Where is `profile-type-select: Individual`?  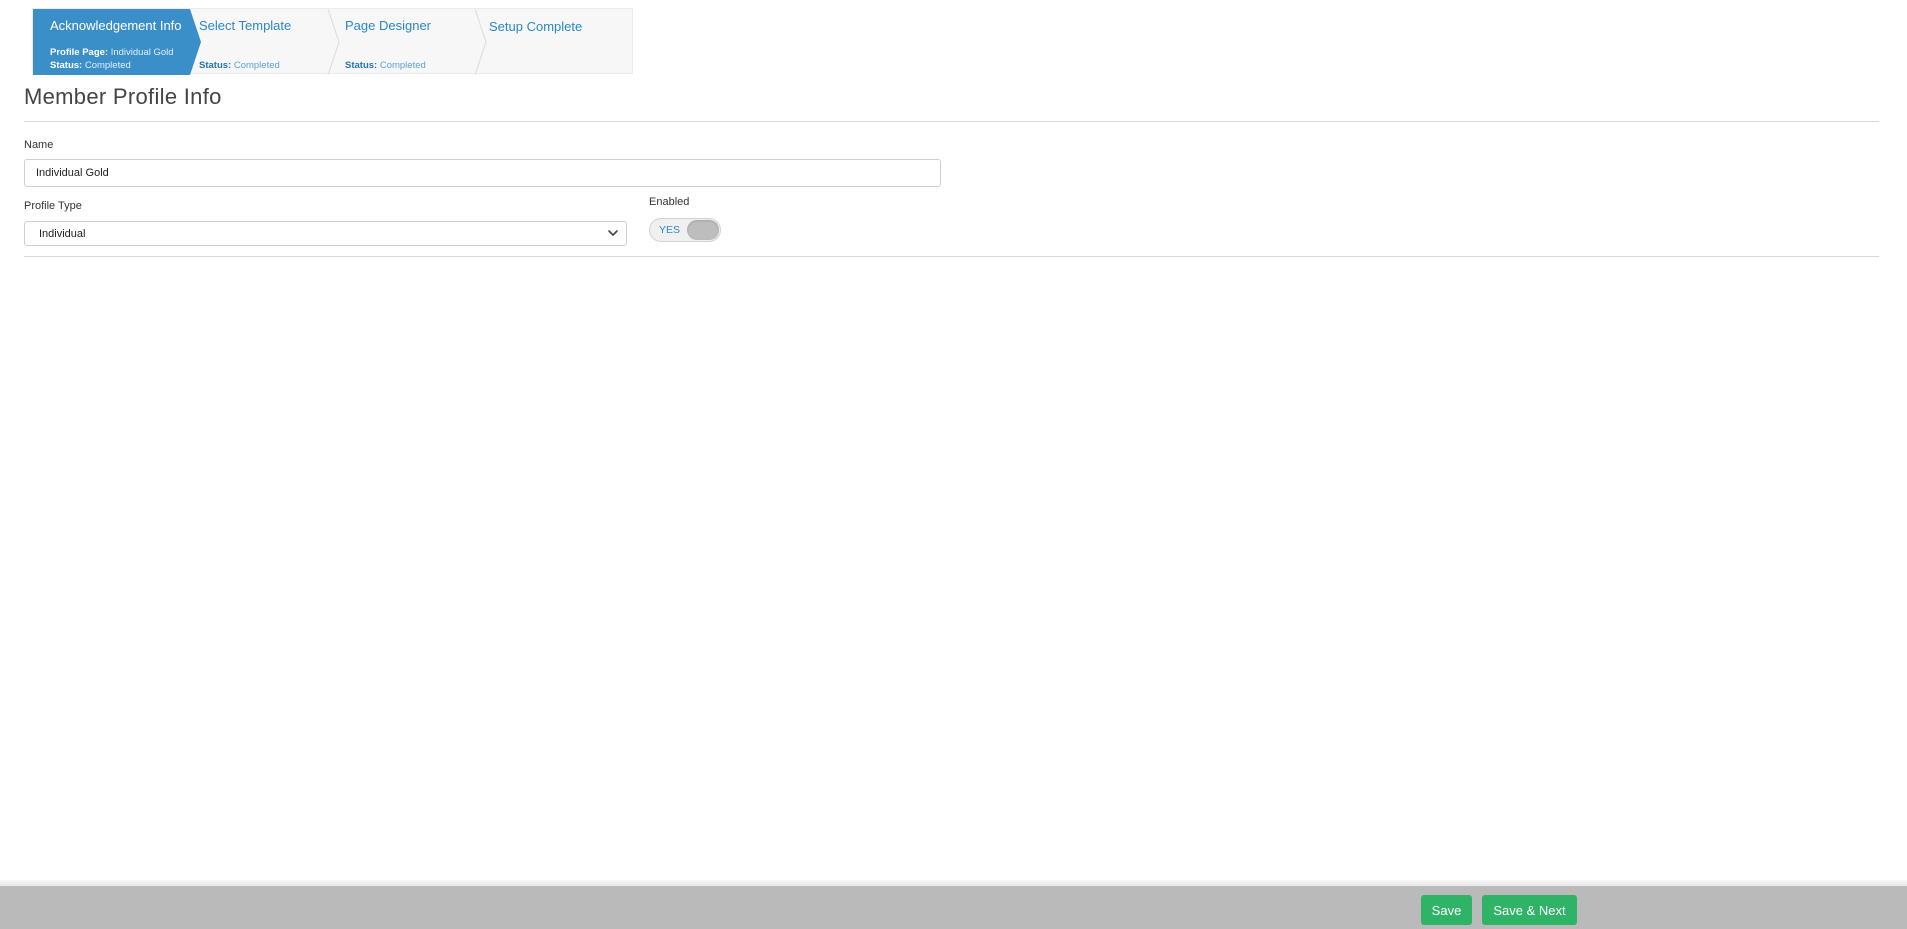 profile-type-select: Individual is located at coordinates (325, 233).